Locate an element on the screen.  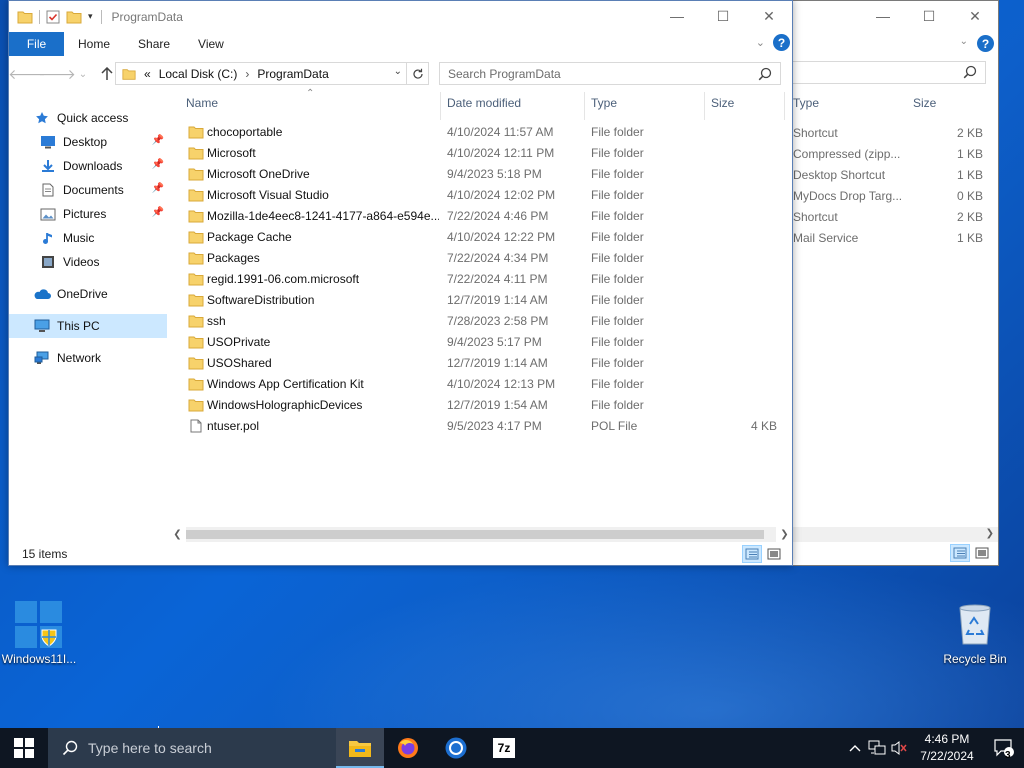
refresh-button is located at coordinates (418, 73).